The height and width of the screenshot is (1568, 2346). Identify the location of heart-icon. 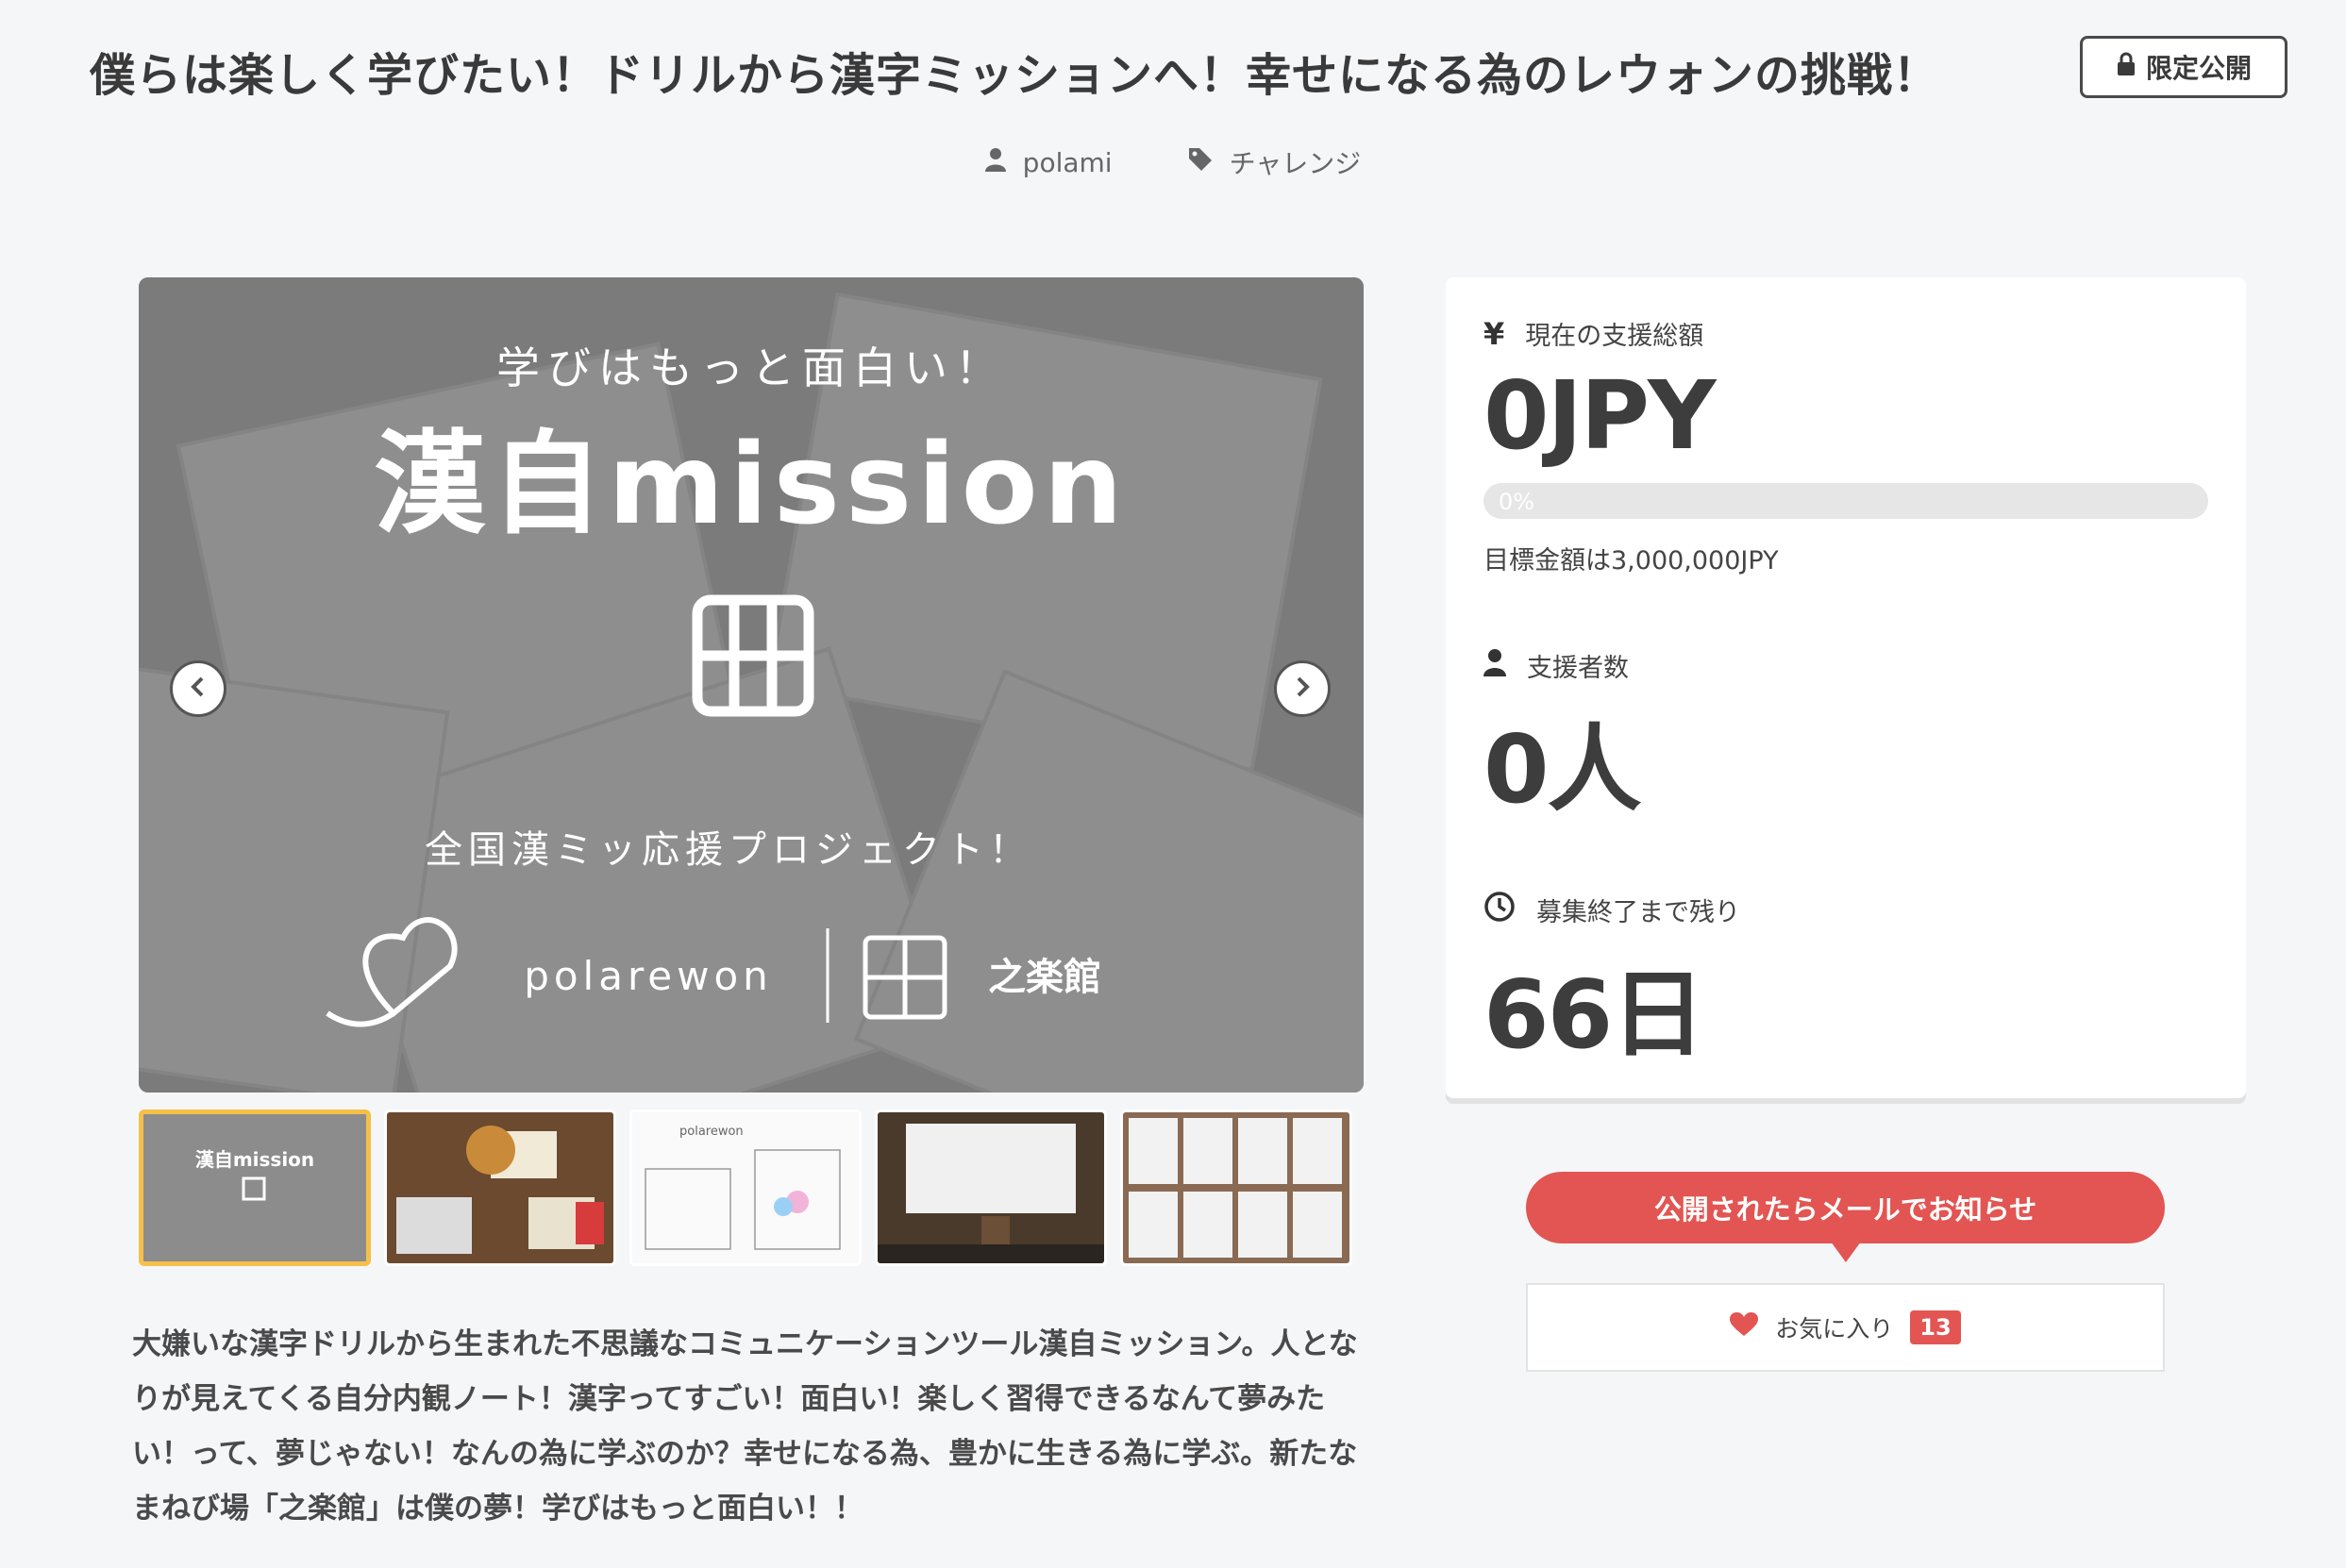
(1744, 1327).